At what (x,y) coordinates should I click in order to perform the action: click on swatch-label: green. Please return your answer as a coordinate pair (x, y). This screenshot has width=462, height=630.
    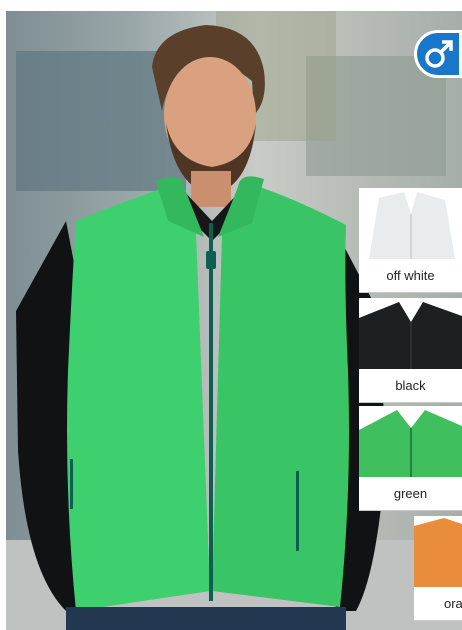
    Looking at the image, I should click on (410, 493).